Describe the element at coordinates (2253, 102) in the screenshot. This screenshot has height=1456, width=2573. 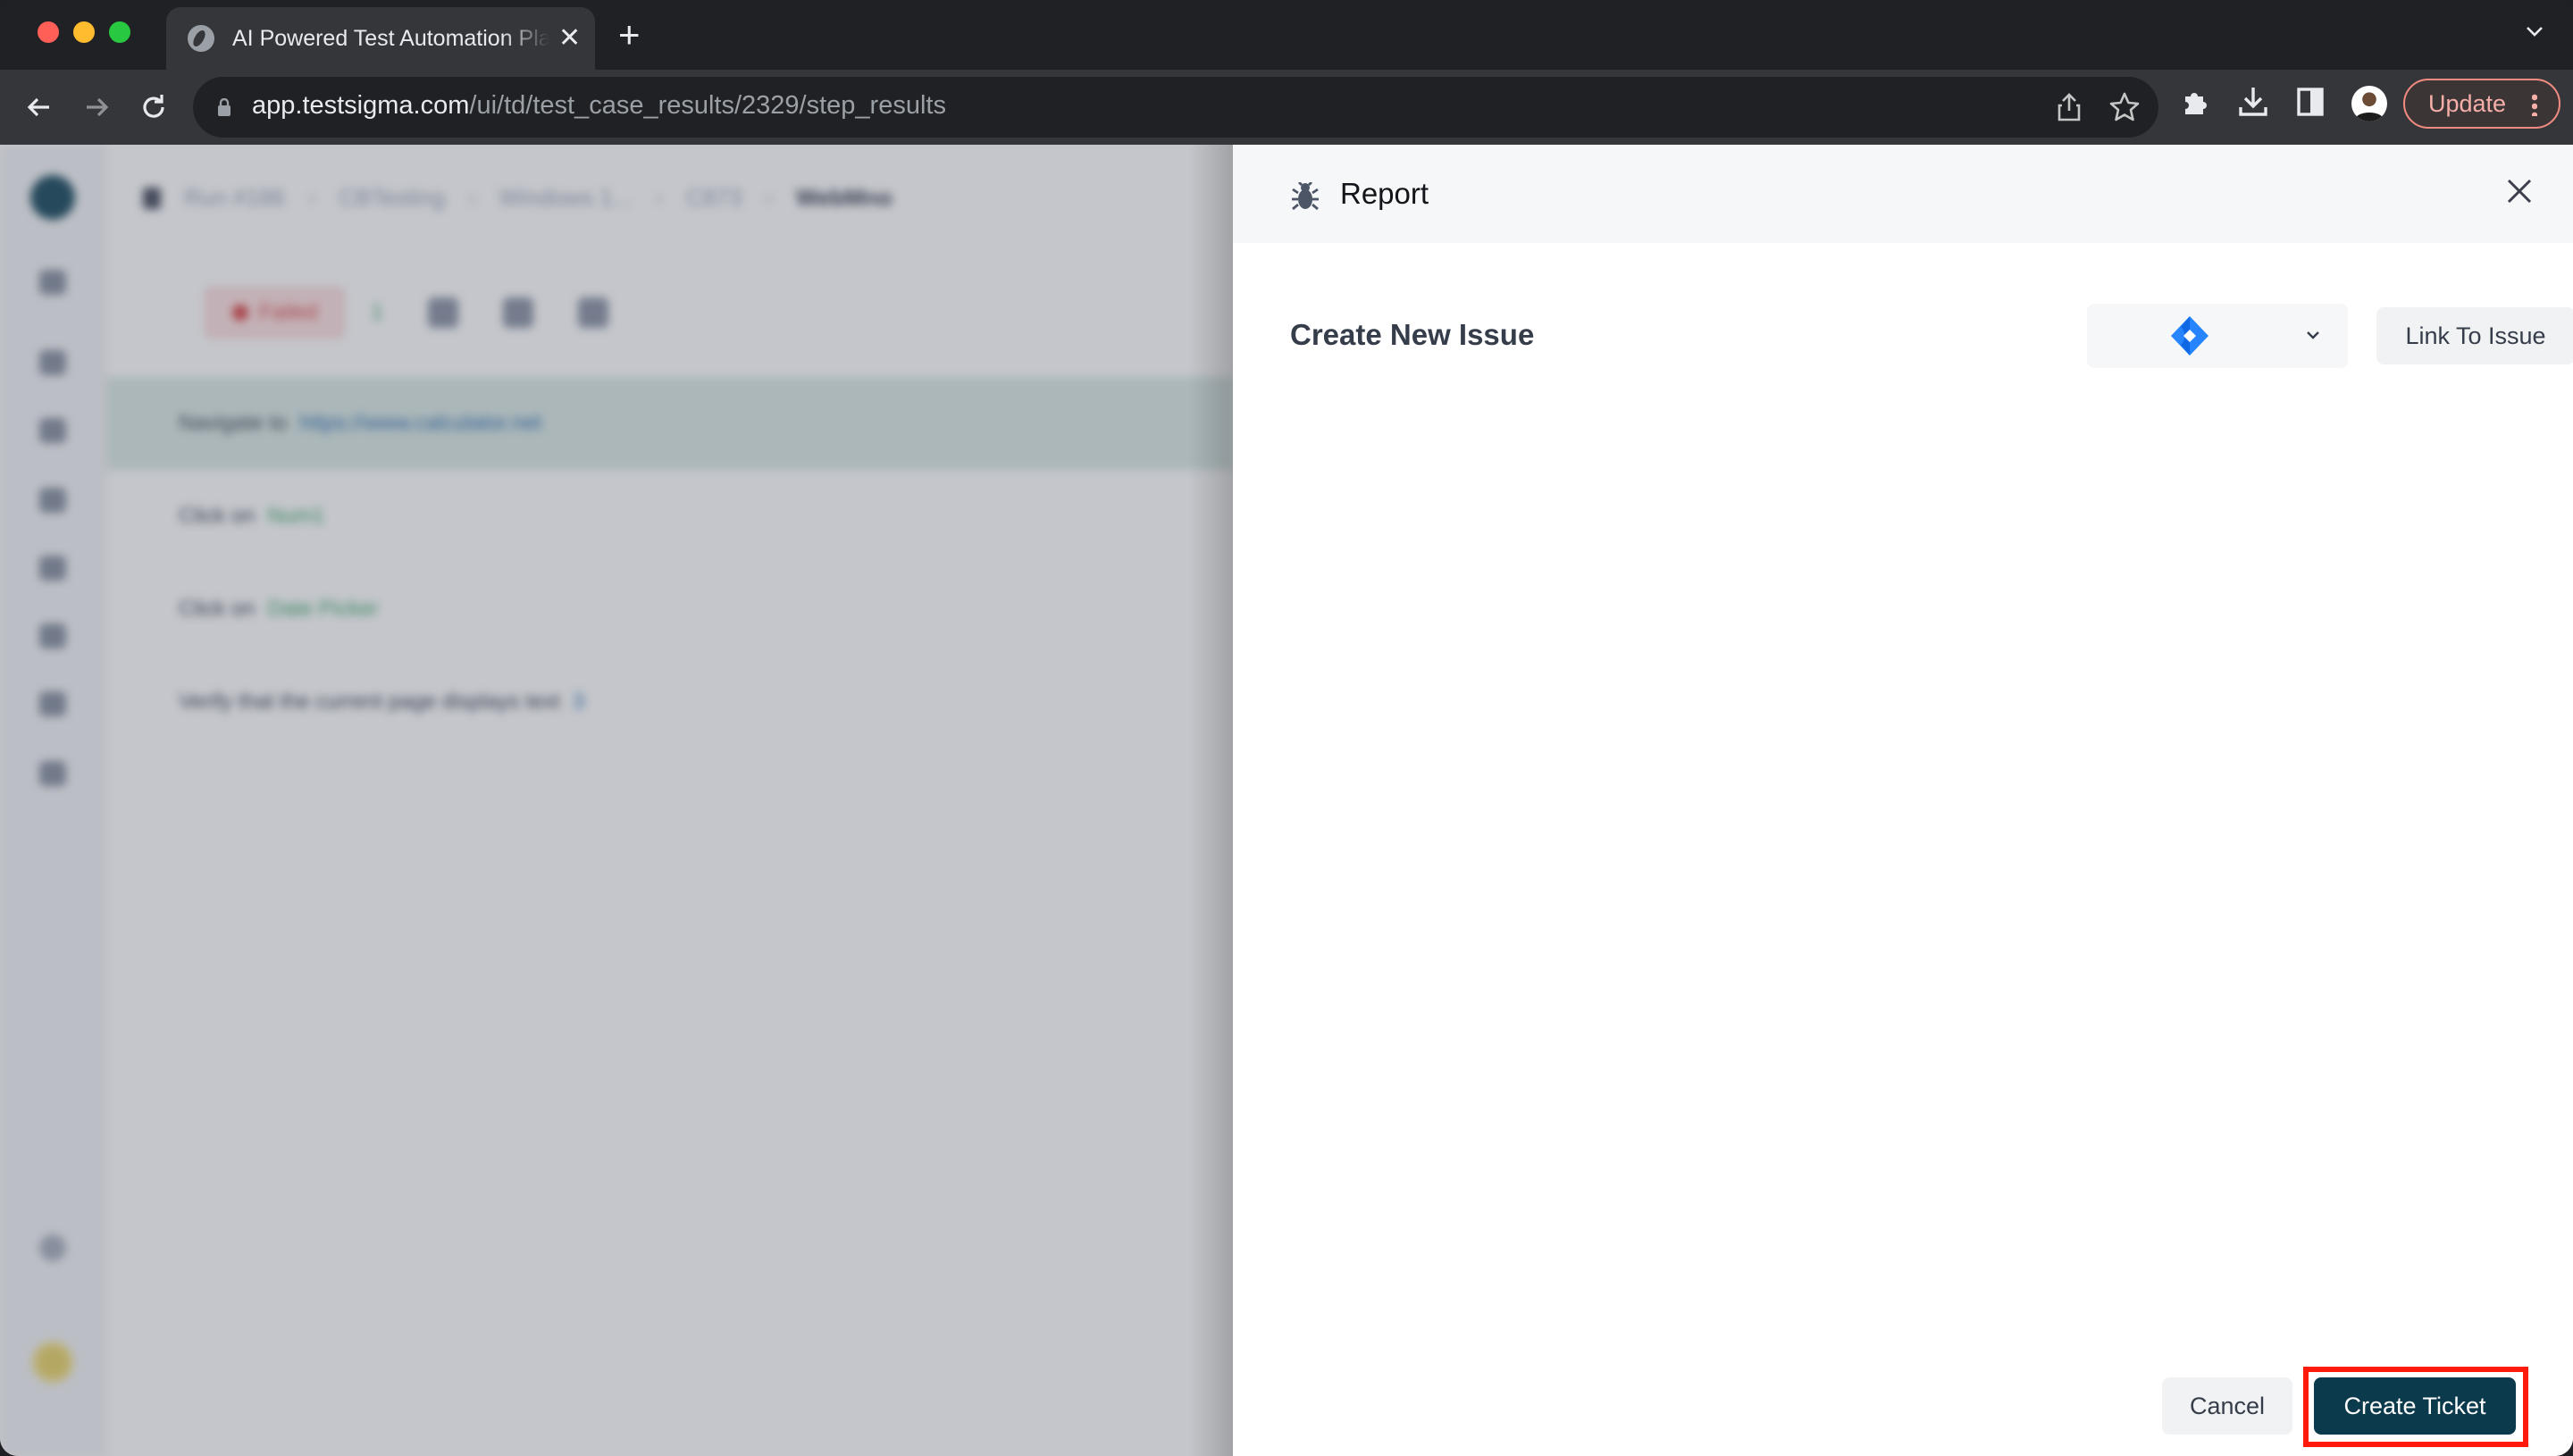
I see `download-icon` at that location.